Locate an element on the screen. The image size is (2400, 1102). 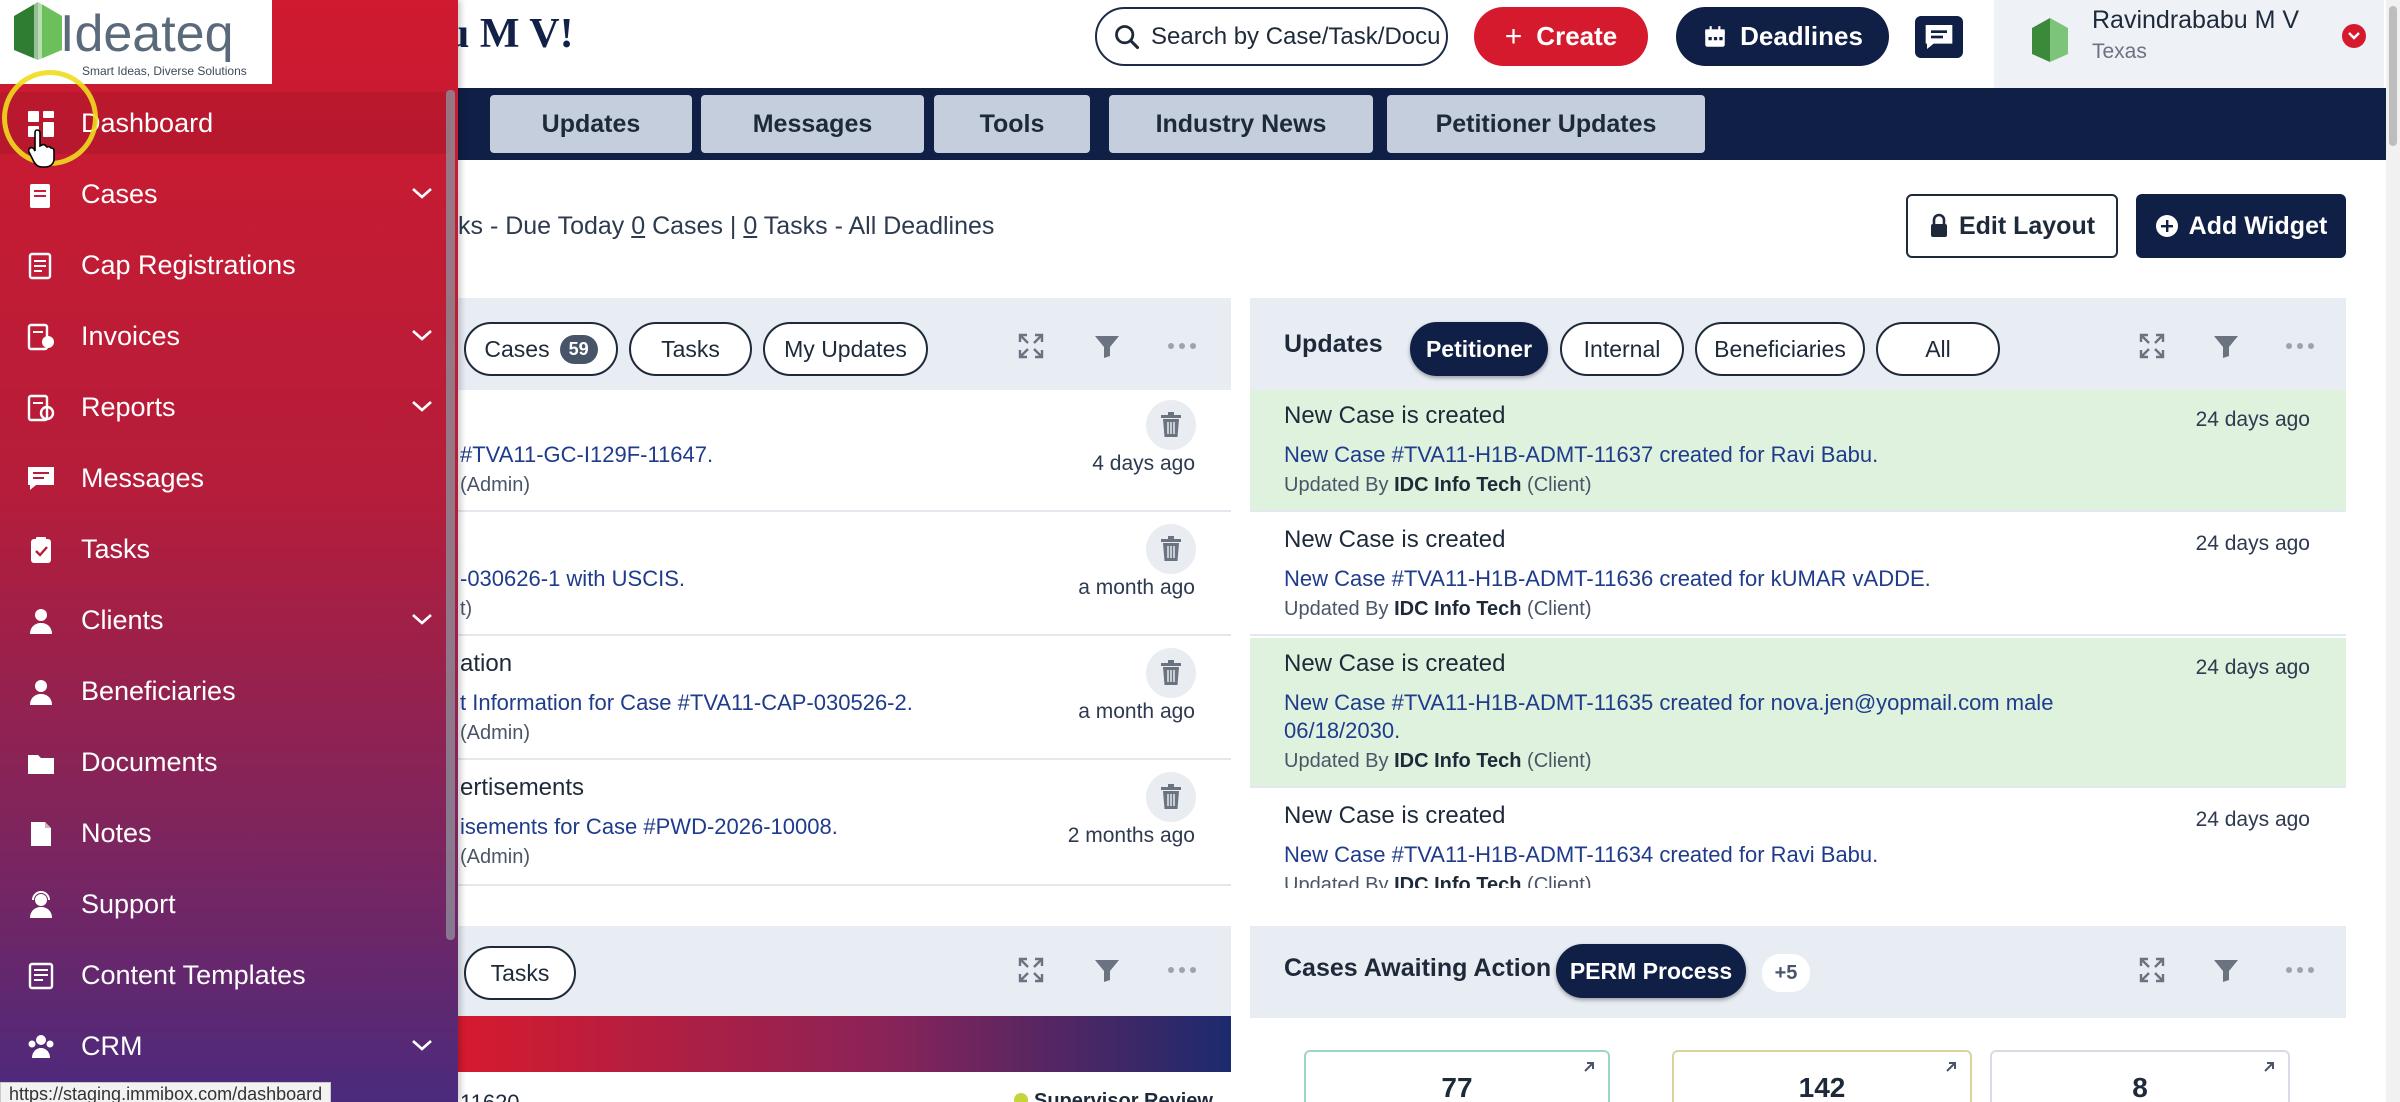
add-widget-button: Add Widget is located at coordinates (2241, 226).